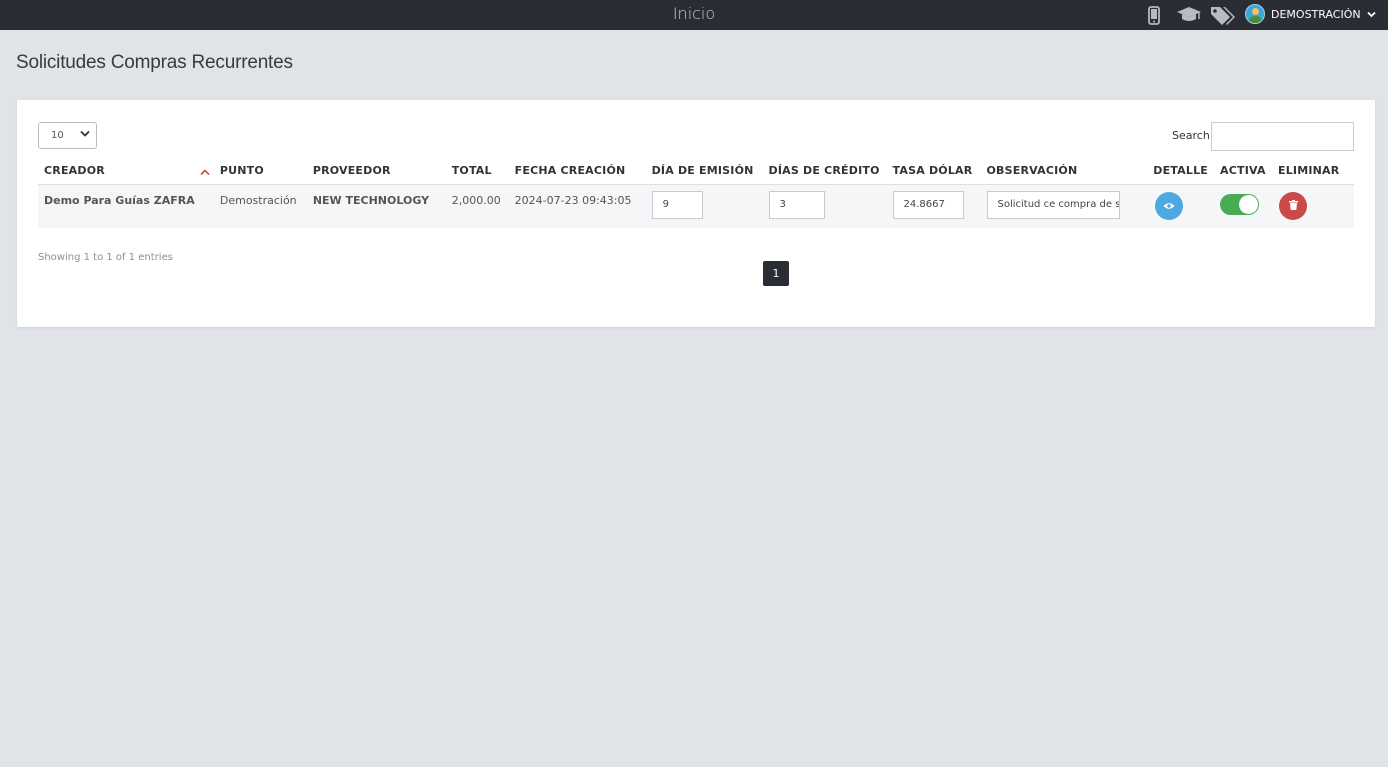  What do you see at coordinates (477, 171) in the screenshot?
I see `column-header-total: TOTAL` at bounding box center [477, 171].